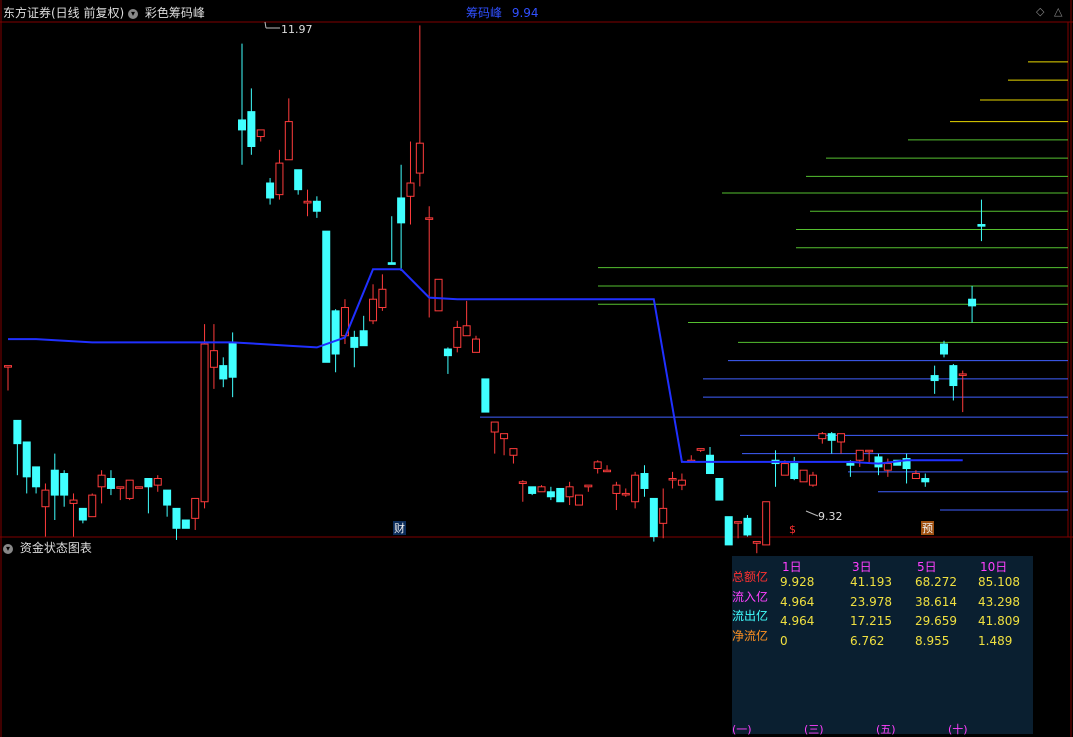  I want to click on lower-panel-title: 资金状态图表, so click(56, 548).